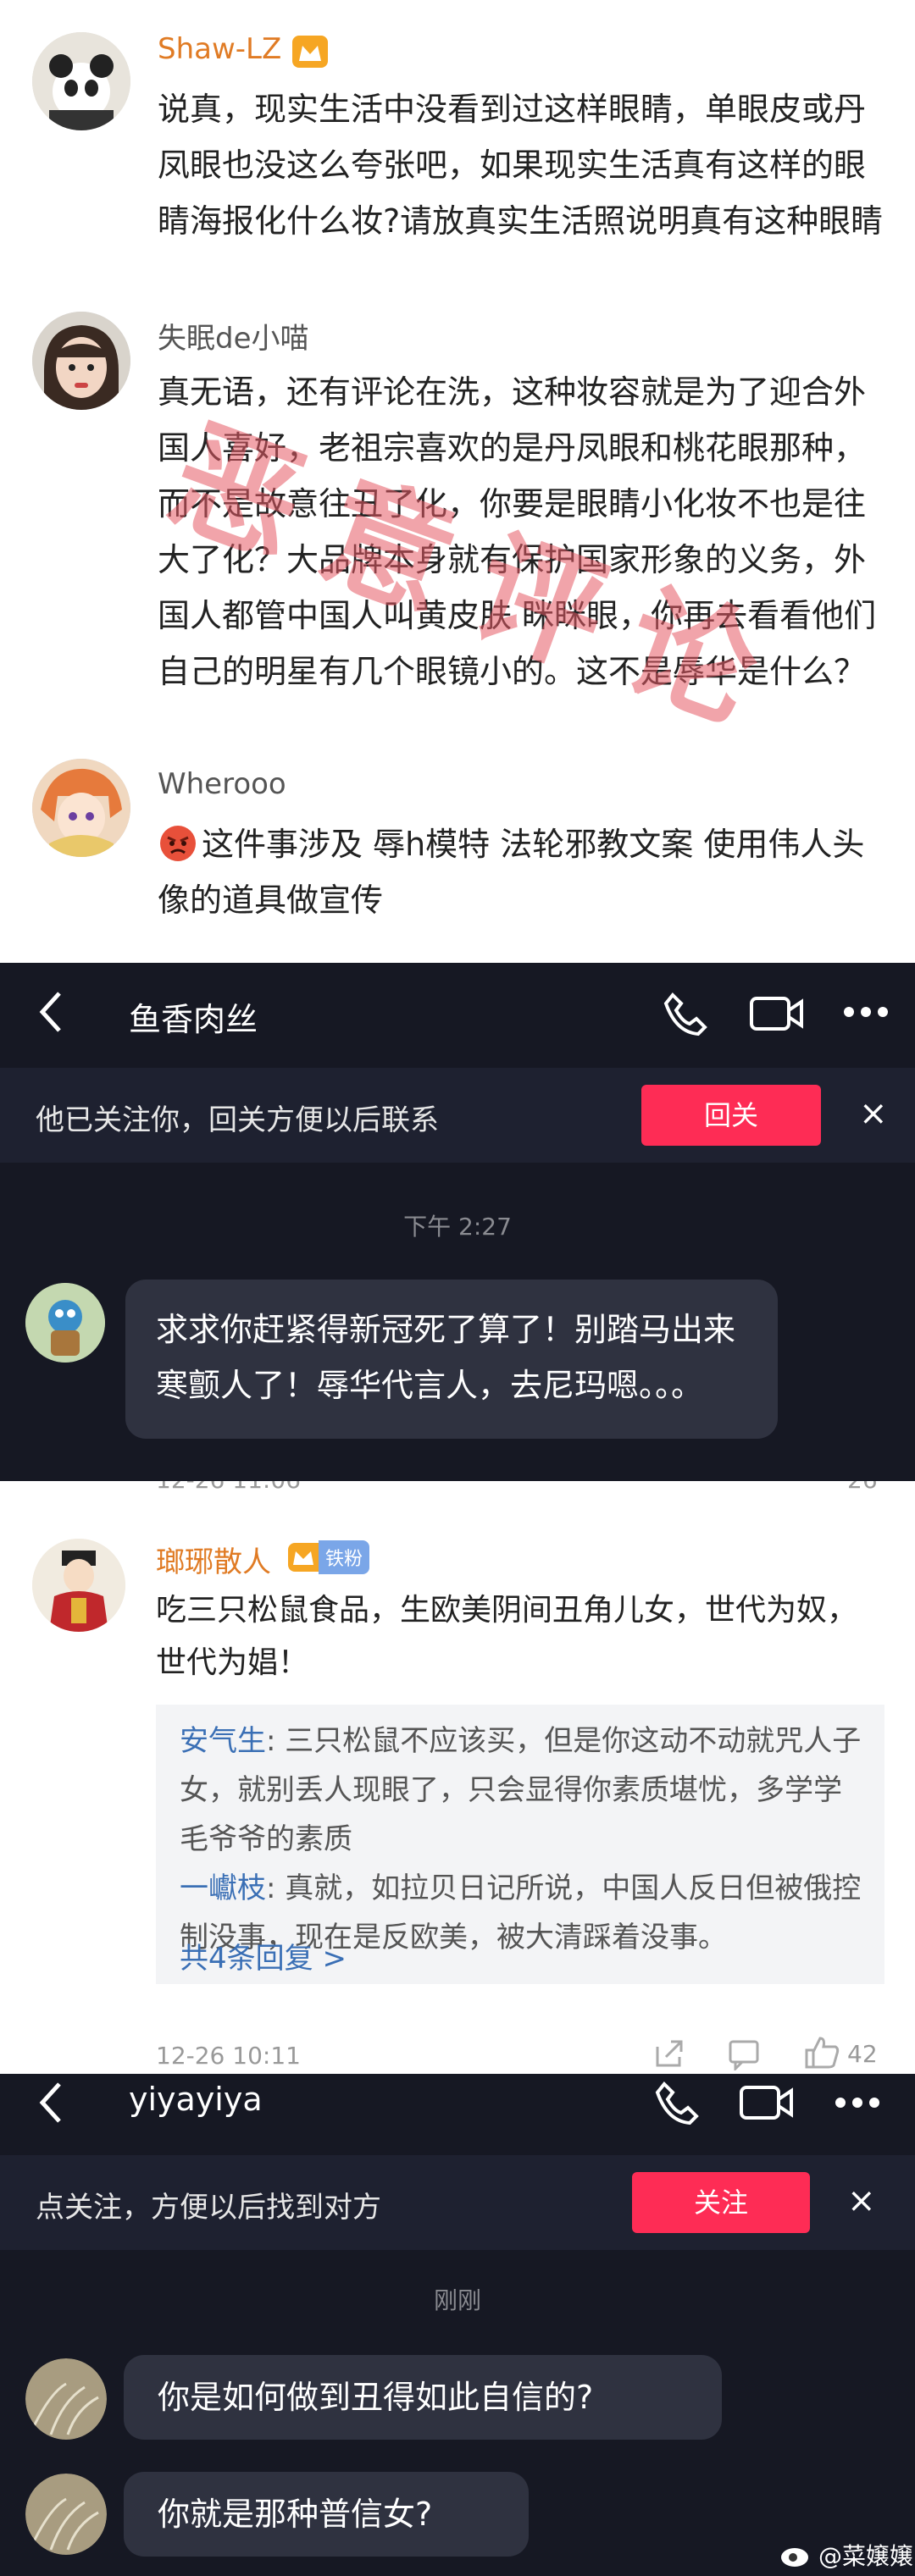 The image size is (915, 2576). I want to click on sticker-avatar-icon, so click(65, 1323).